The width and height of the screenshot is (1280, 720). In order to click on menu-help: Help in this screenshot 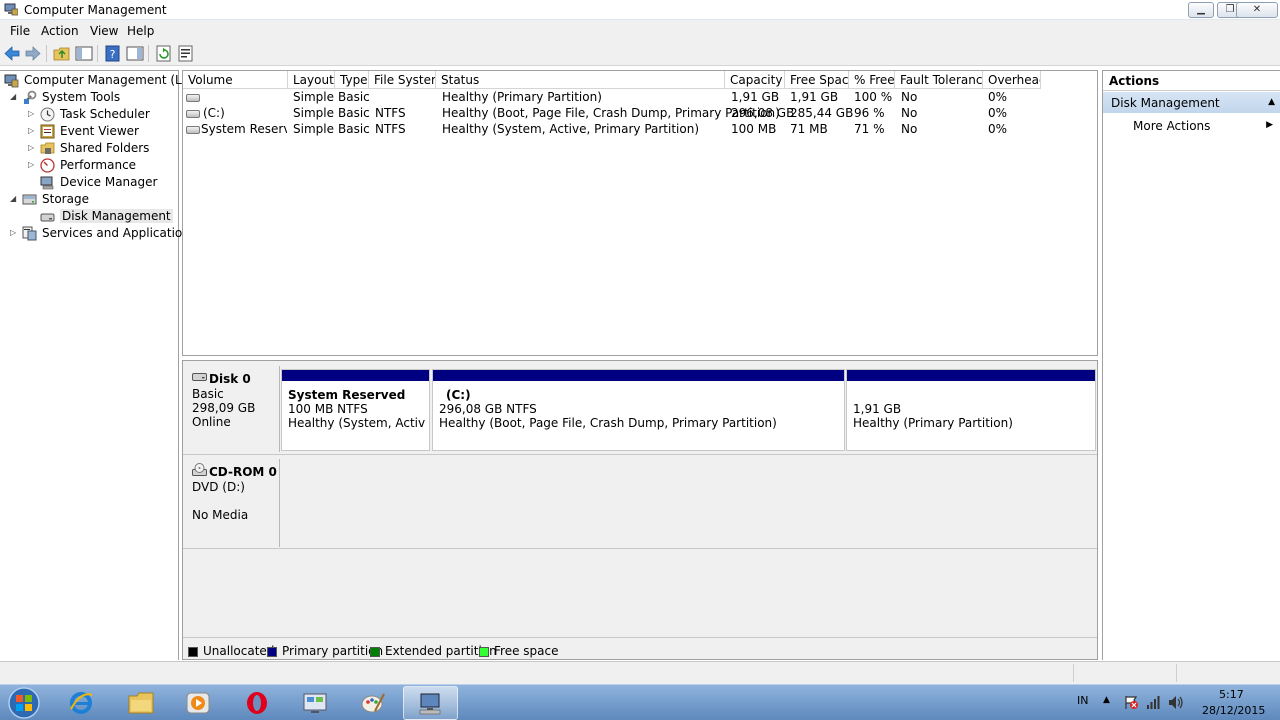, I will do `click(140, 31)`.